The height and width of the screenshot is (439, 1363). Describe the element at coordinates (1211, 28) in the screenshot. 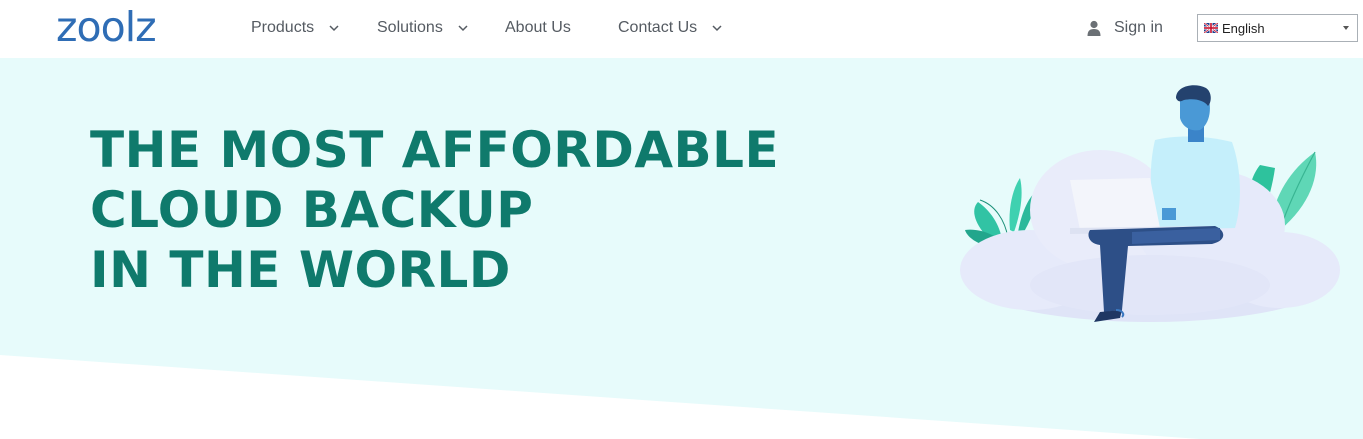

I see `uk-flag-icon` at that location.